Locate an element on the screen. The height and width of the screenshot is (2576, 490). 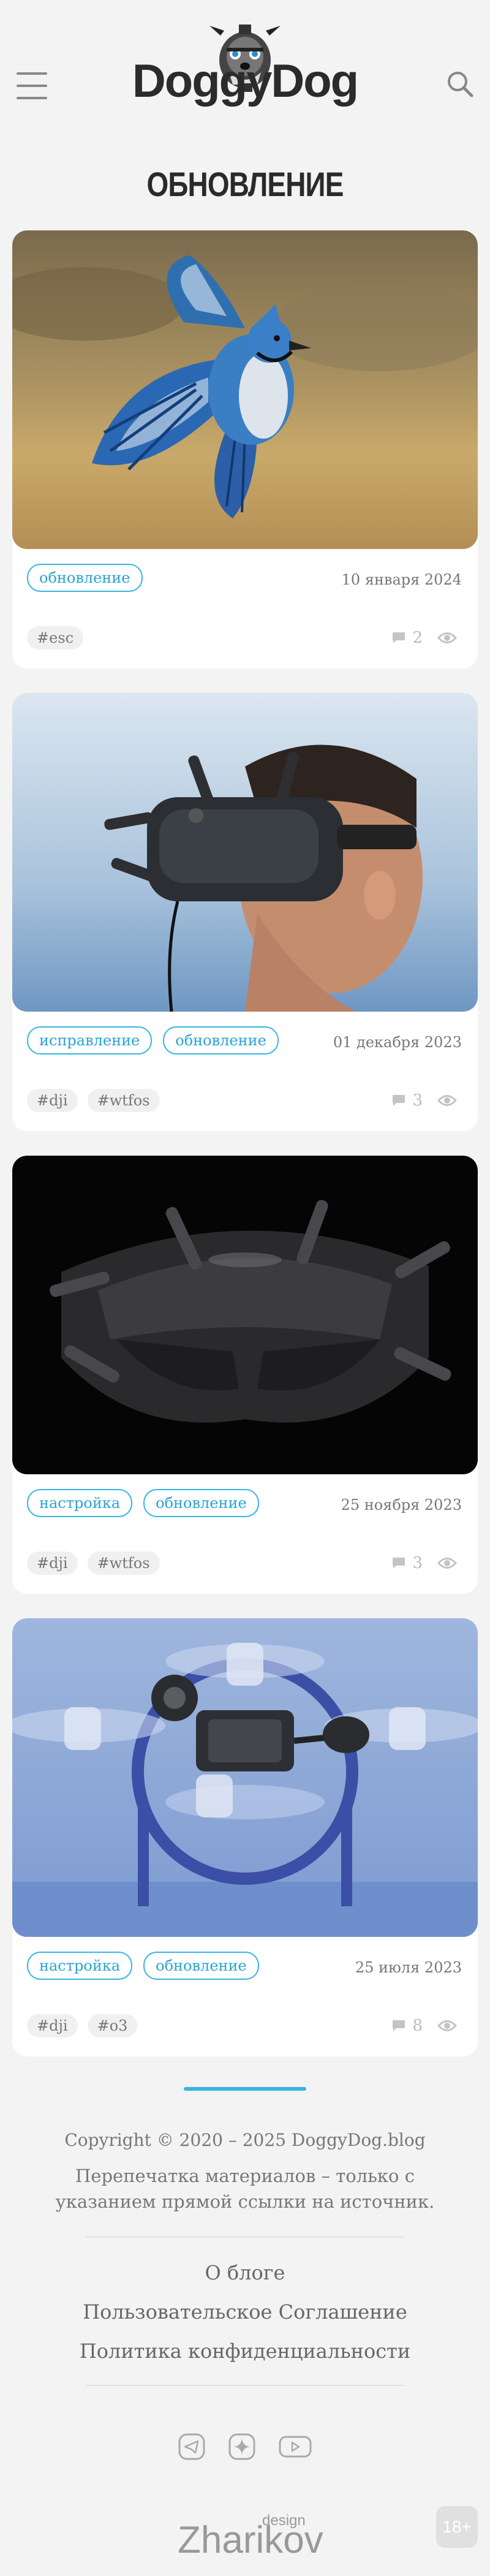
youtube-icon is located at coordinates (295, 2447).